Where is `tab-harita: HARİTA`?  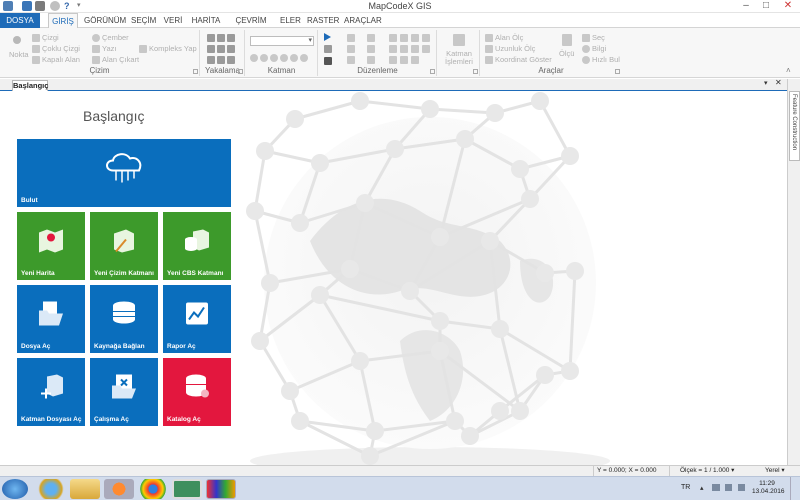
tab-harita: HARİTA is located at coordinates (206, 20).